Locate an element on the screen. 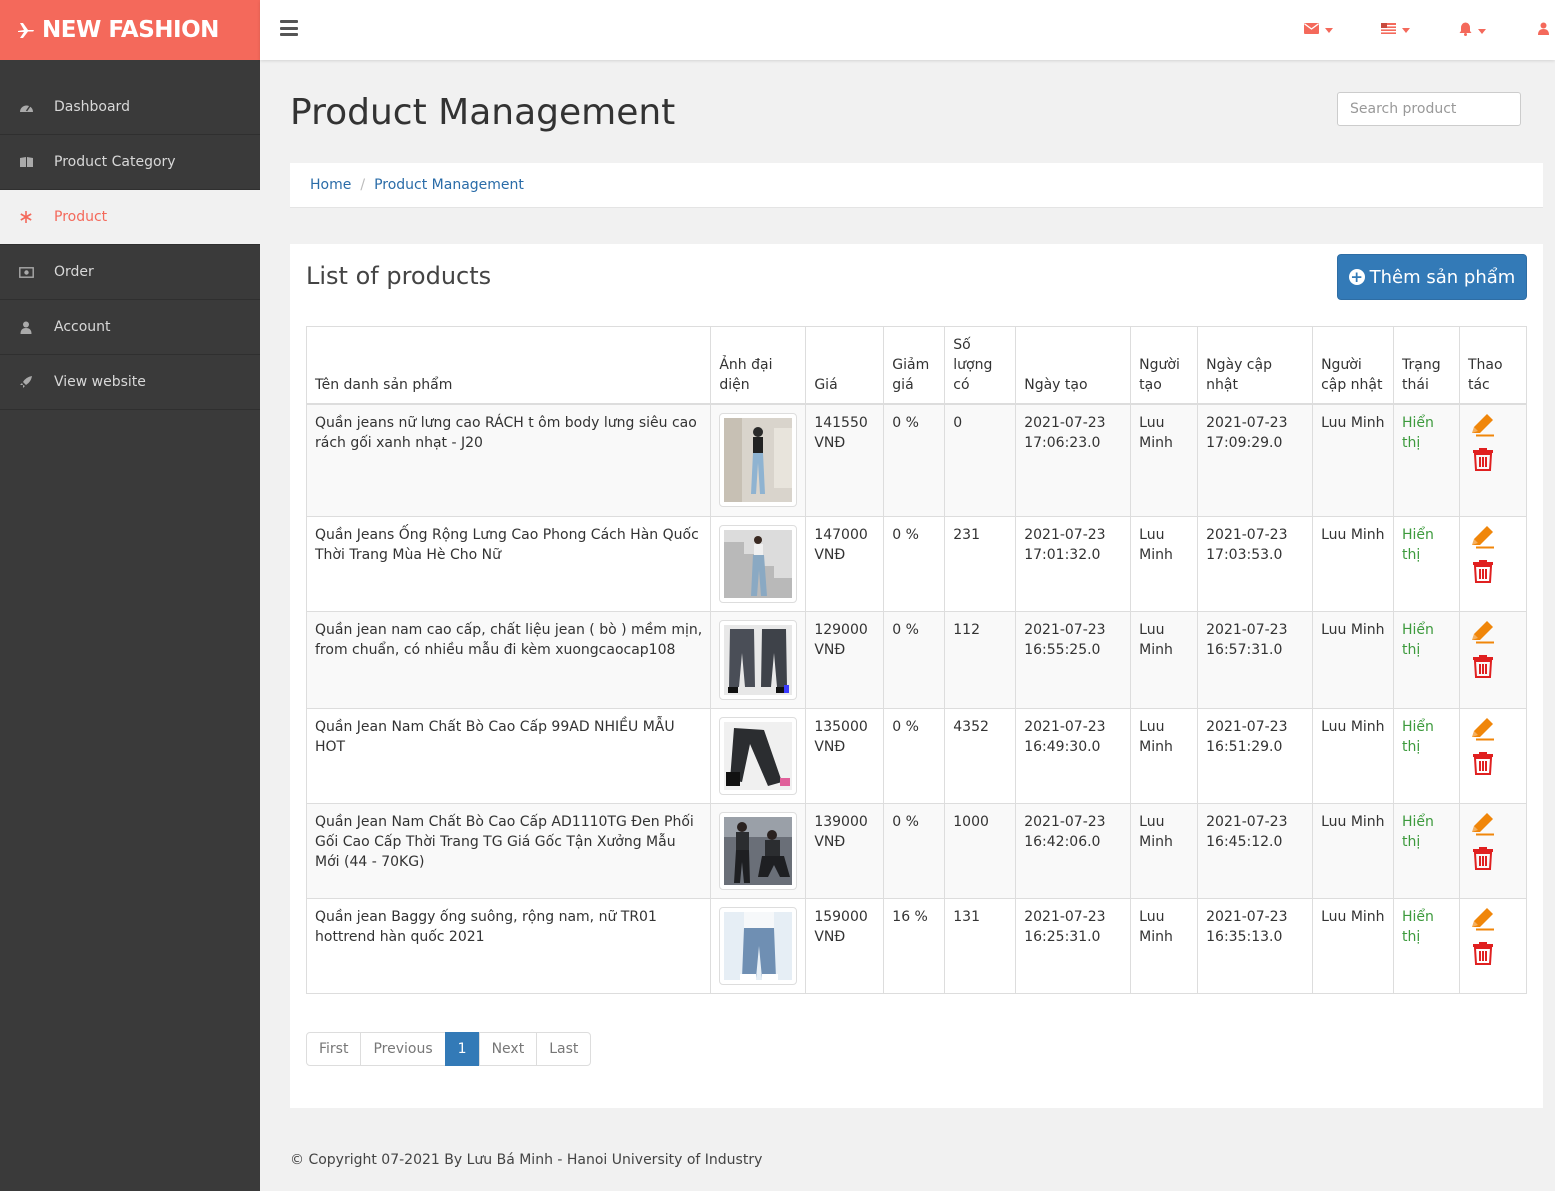 Image resolution: width=1555 pixels, height=1191 pixels. notifications-dropdown is located at coordinates (1472, 31).